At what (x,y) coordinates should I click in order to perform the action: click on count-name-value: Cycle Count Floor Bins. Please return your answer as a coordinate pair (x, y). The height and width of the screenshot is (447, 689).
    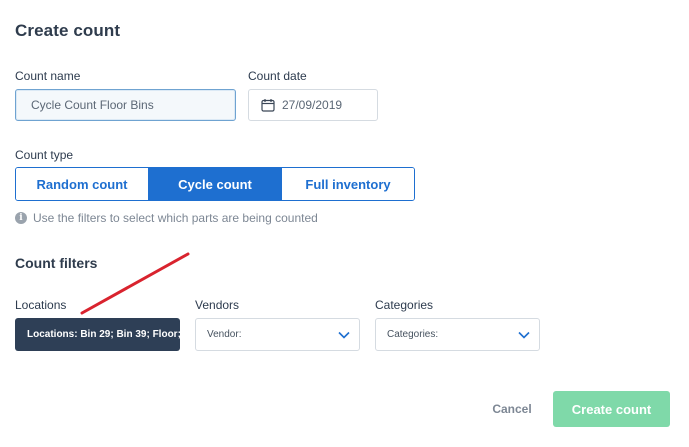
    Looking at the image, I should click on (92, 105).